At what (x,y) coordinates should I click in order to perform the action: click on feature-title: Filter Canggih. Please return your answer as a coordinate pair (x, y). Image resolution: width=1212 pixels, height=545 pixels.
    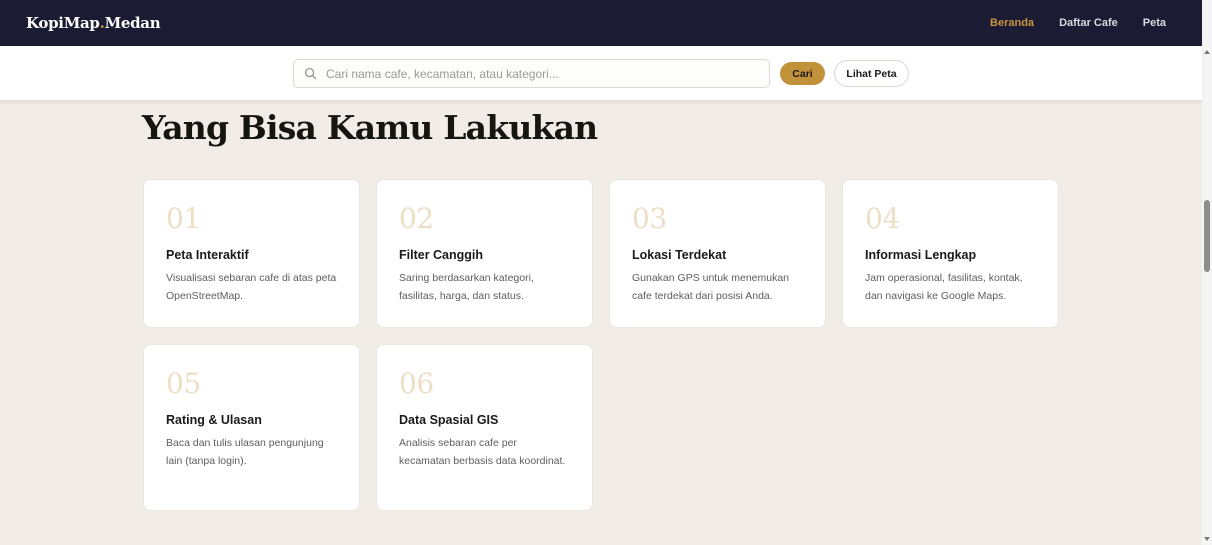
    Looking at the image, I should click on (441, 255).